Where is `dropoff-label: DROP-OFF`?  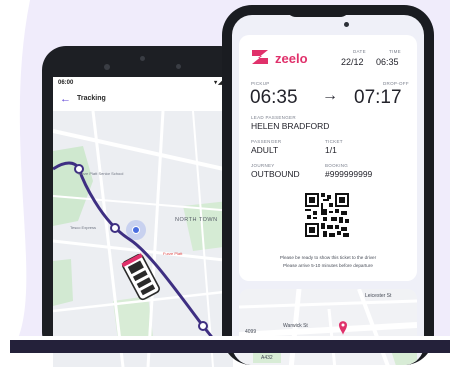 dropoff-label: DROP-OFF is located at coordinates (396, 83).